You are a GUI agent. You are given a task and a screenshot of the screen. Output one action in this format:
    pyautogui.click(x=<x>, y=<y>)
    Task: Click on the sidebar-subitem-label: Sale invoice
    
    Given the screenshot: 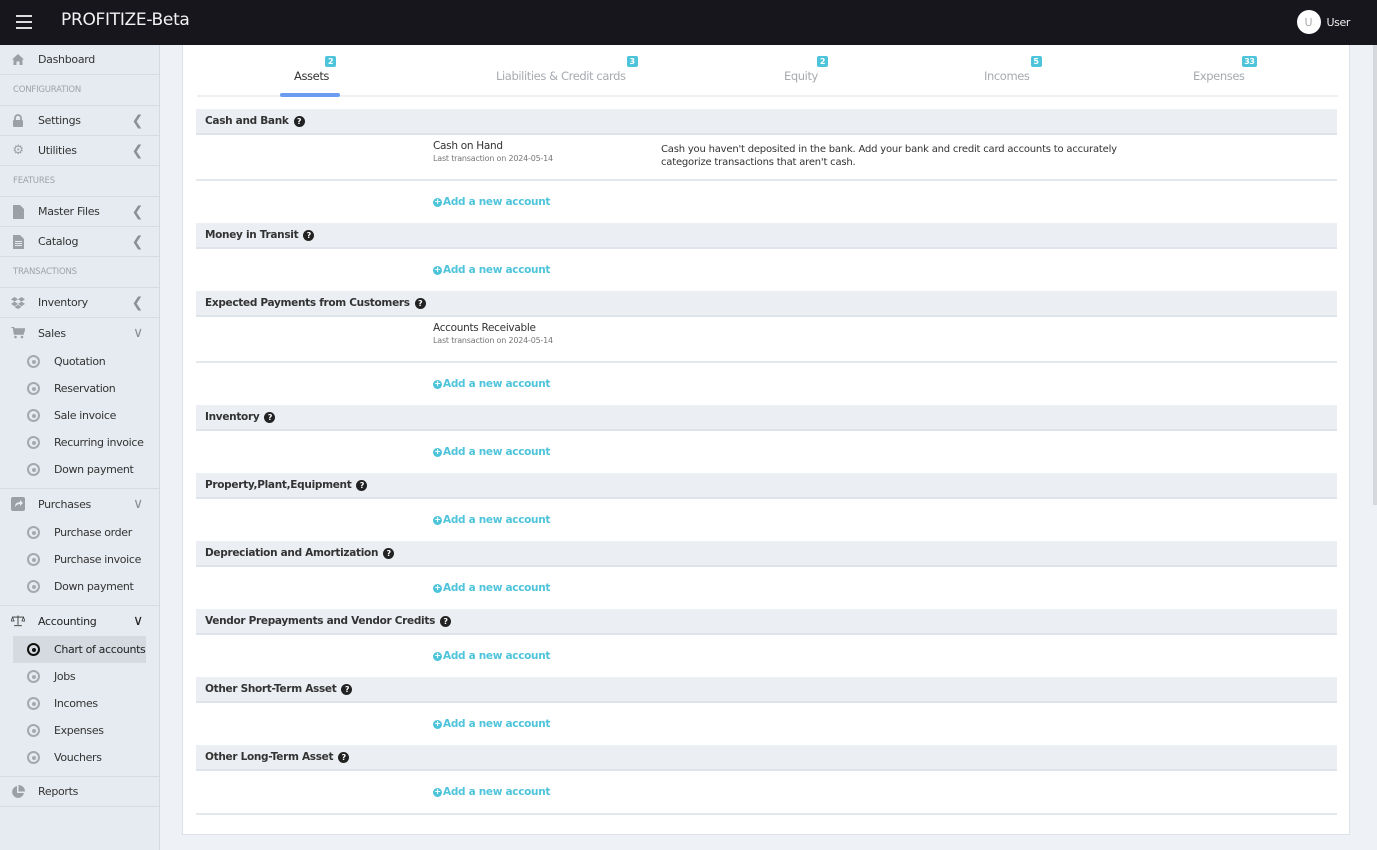 What is the action you would take?
    pyautogui.click(x=85, y=415)
    